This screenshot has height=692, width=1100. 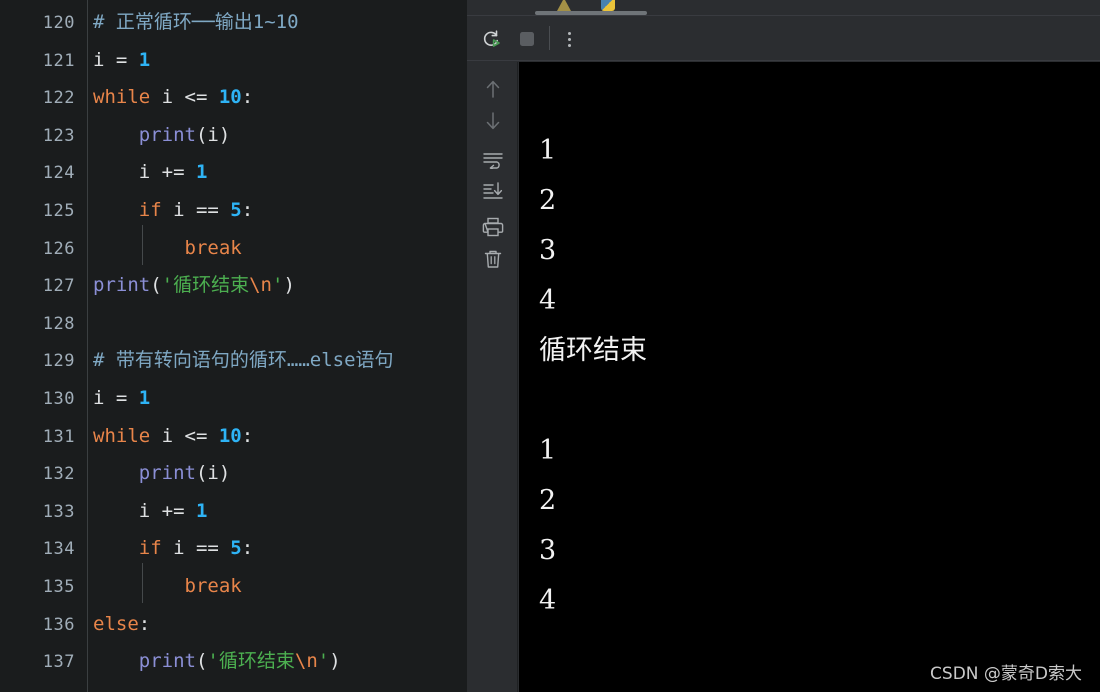 What do you see at coordinates (58, 399) in the screenshot?
I see `line-number: 130` at bounding box center [58, 399].